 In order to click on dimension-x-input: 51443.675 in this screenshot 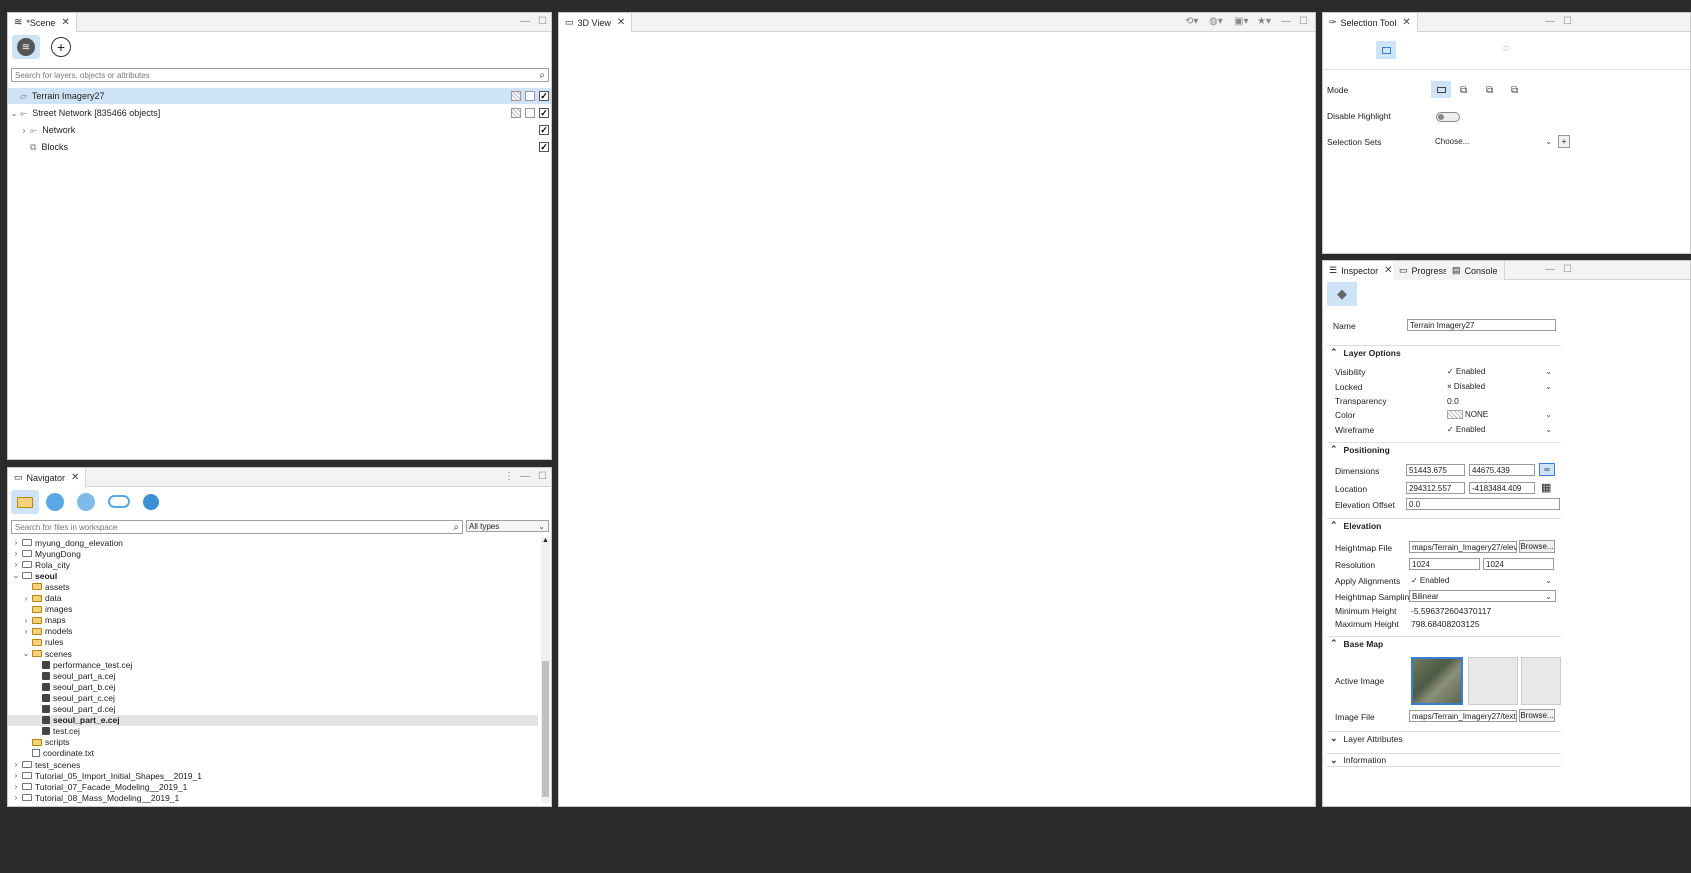, I will do `click(1435, 470)`.